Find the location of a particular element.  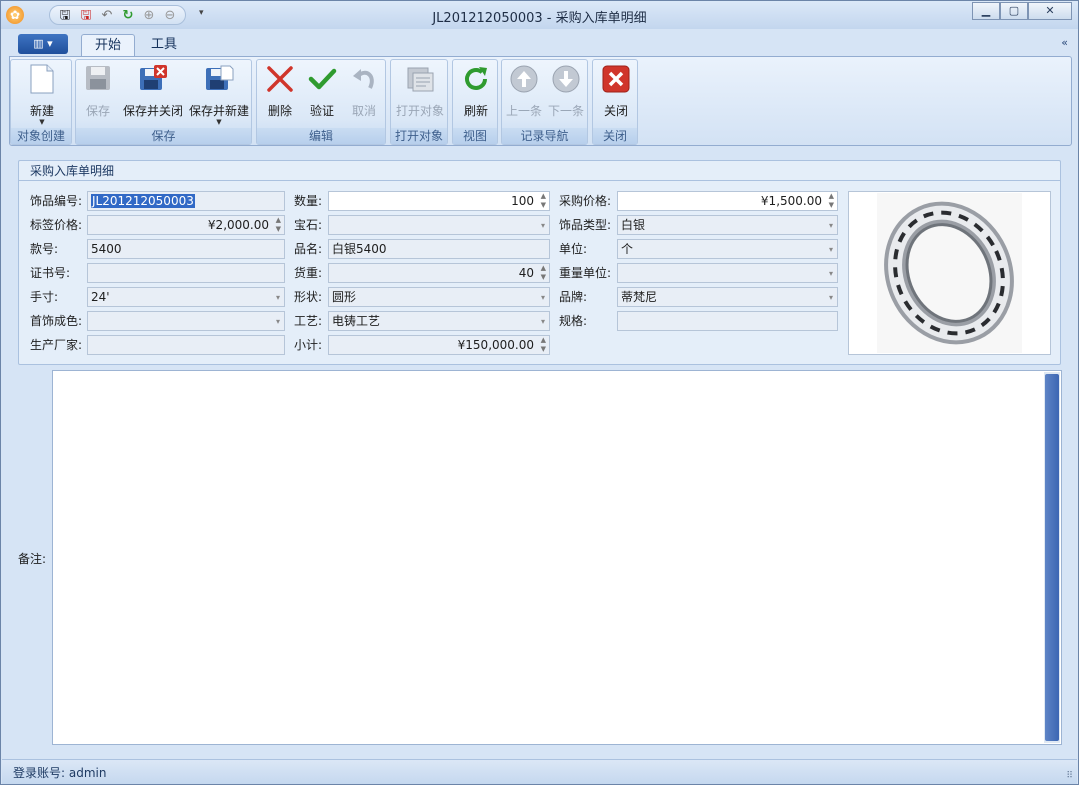

hand-size-select: 24' ▾ is located at coordinates (186, 297).